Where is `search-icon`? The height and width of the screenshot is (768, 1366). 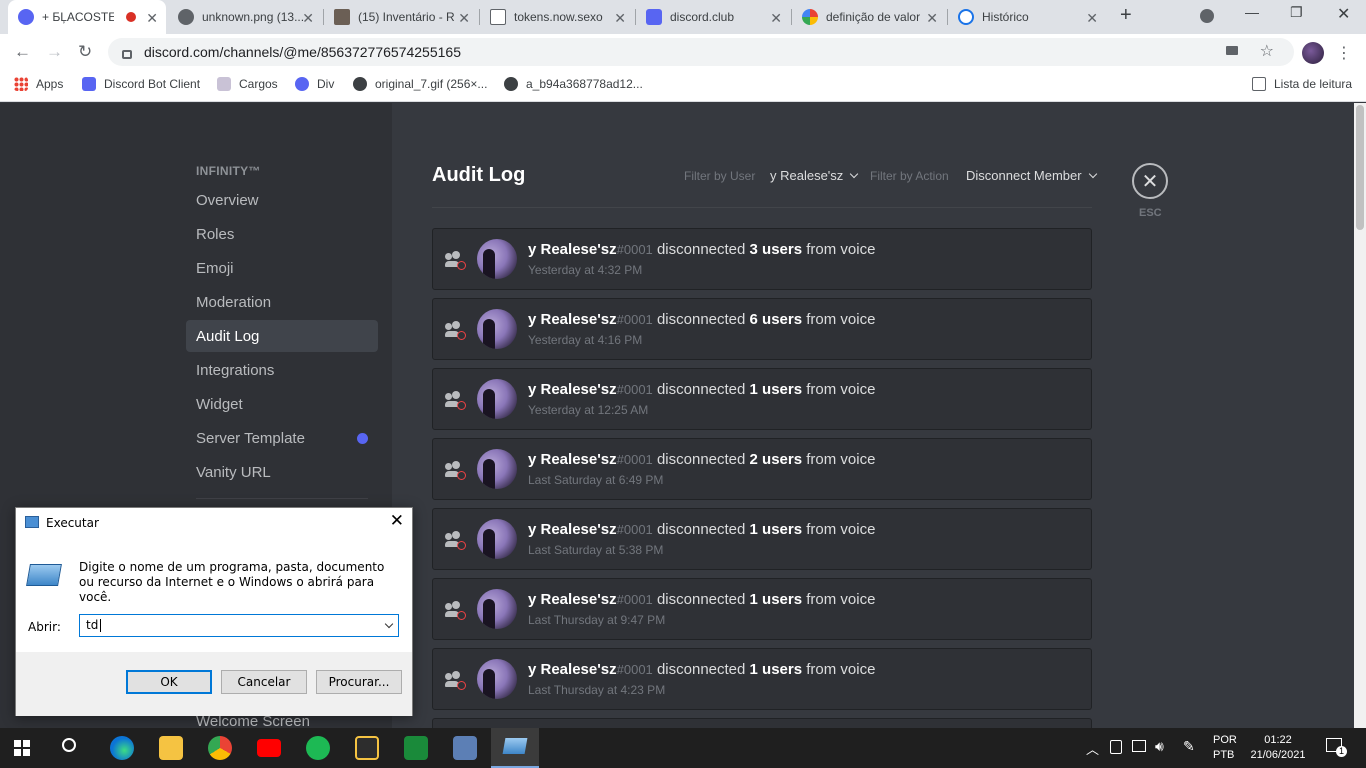
search-icon is located at coordinates (69, 745).